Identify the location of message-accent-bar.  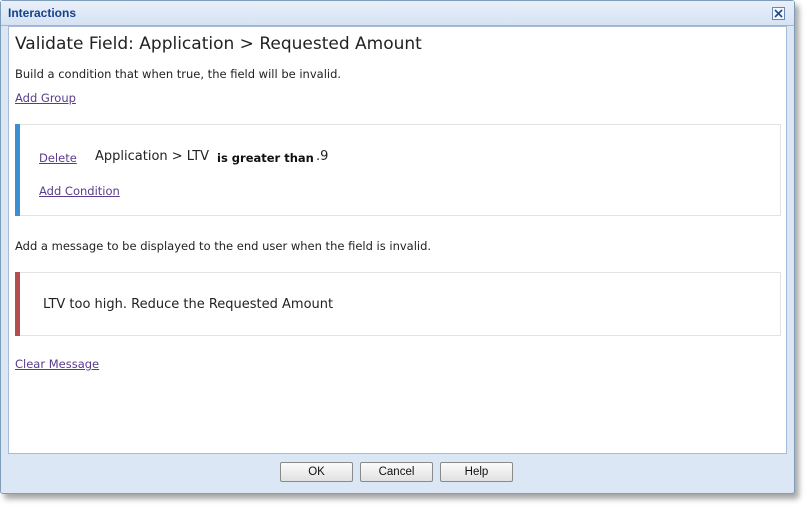
(17, 304).